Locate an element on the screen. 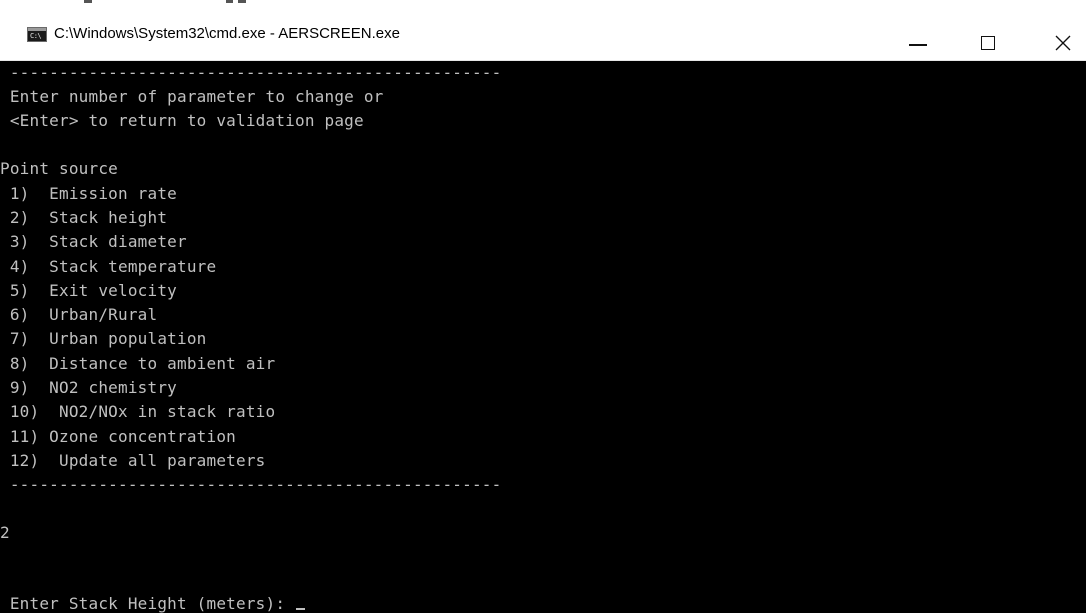  prompt-line: Enter number of parameter to change or is located at coordinates (192, 96).